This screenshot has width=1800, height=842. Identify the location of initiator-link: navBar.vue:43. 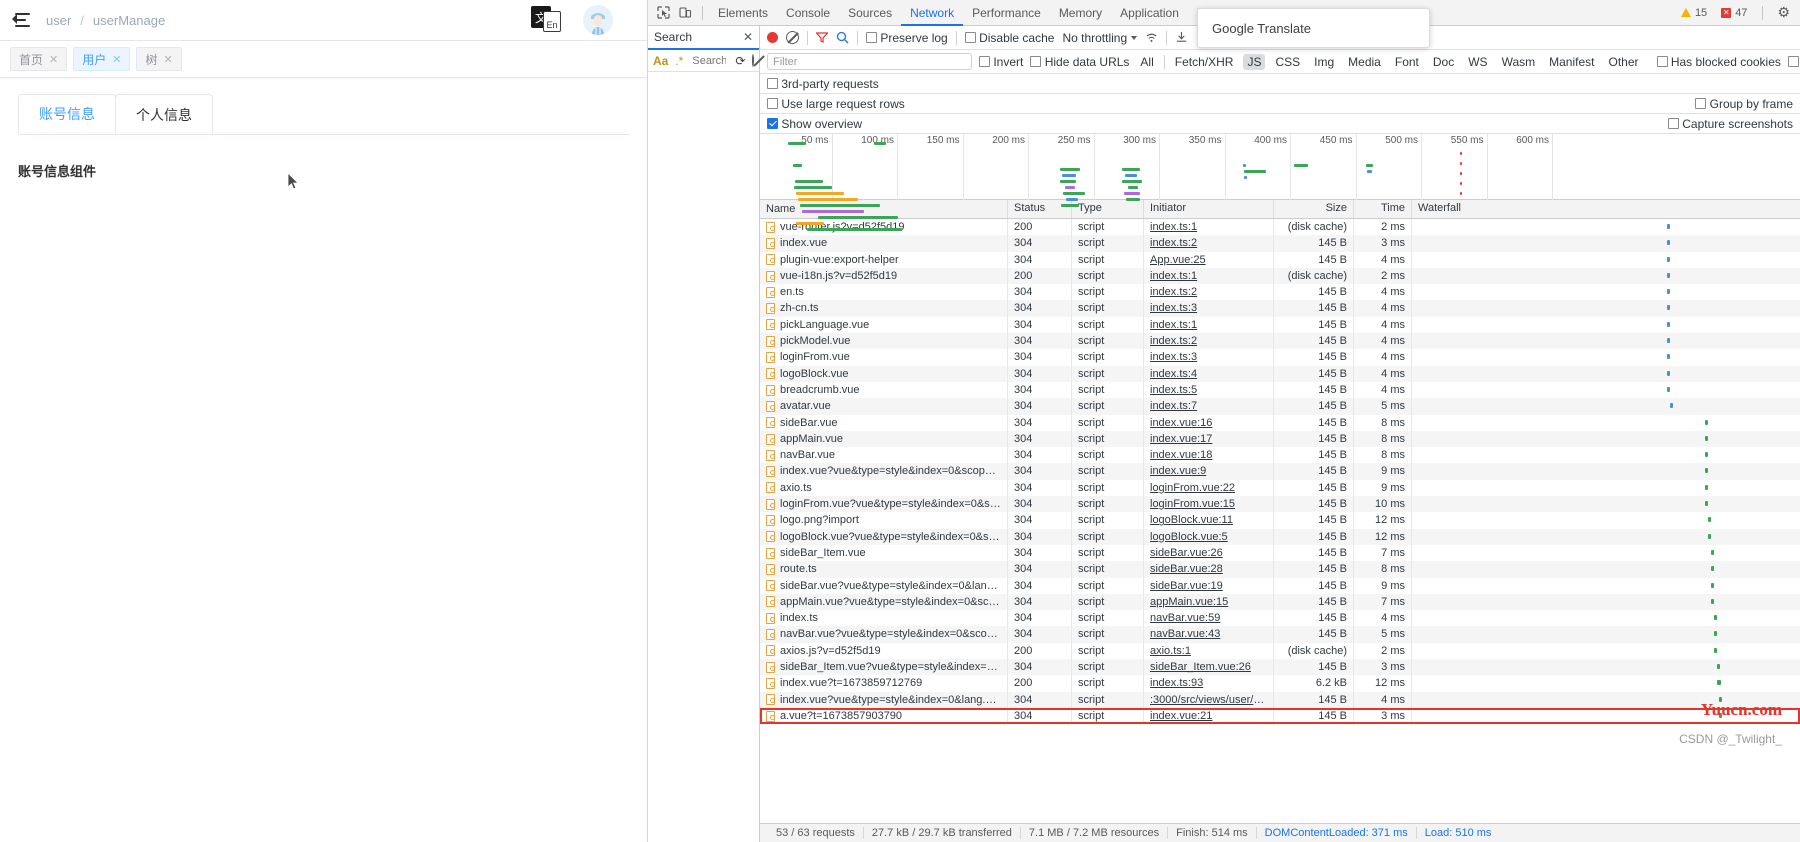
(1185, 634).